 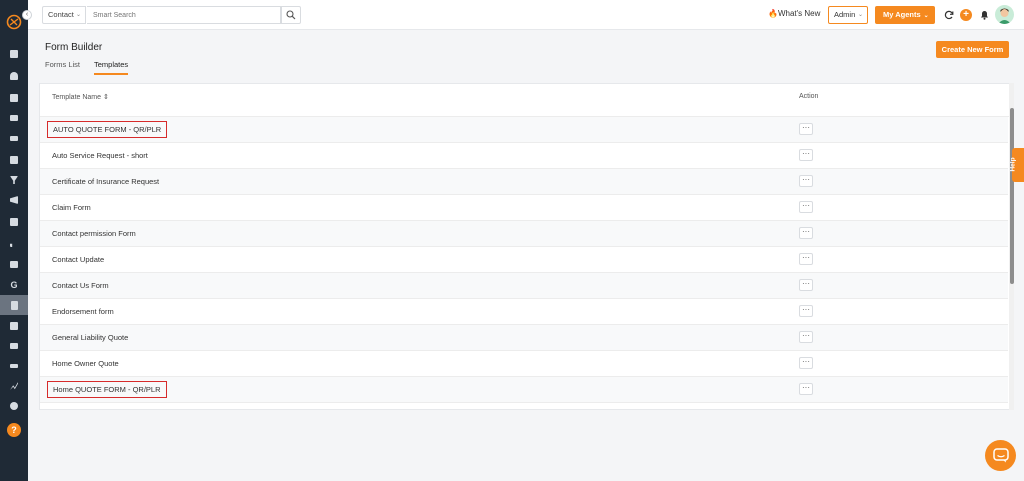 What do you see at coordinates (809, 96) in the screenshot?
I see `column-header-action: Action` at bounding box center [809, 96].